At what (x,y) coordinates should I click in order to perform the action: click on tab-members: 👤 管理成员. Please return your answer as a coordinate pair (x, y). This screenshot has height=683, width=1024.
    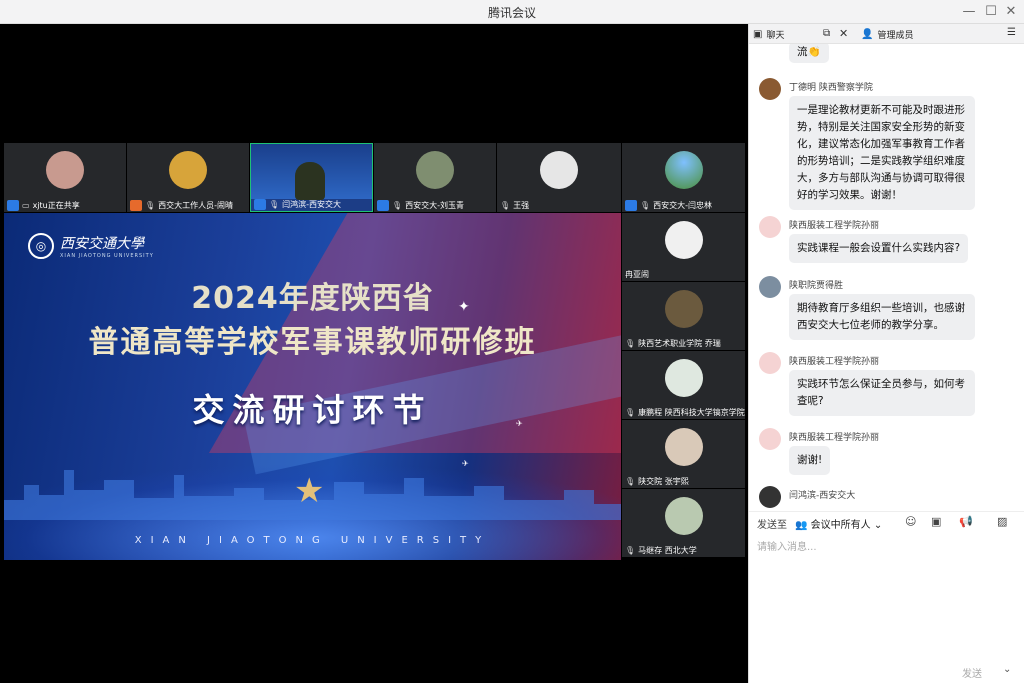
    Looking at the image, I should click on (887, 34).